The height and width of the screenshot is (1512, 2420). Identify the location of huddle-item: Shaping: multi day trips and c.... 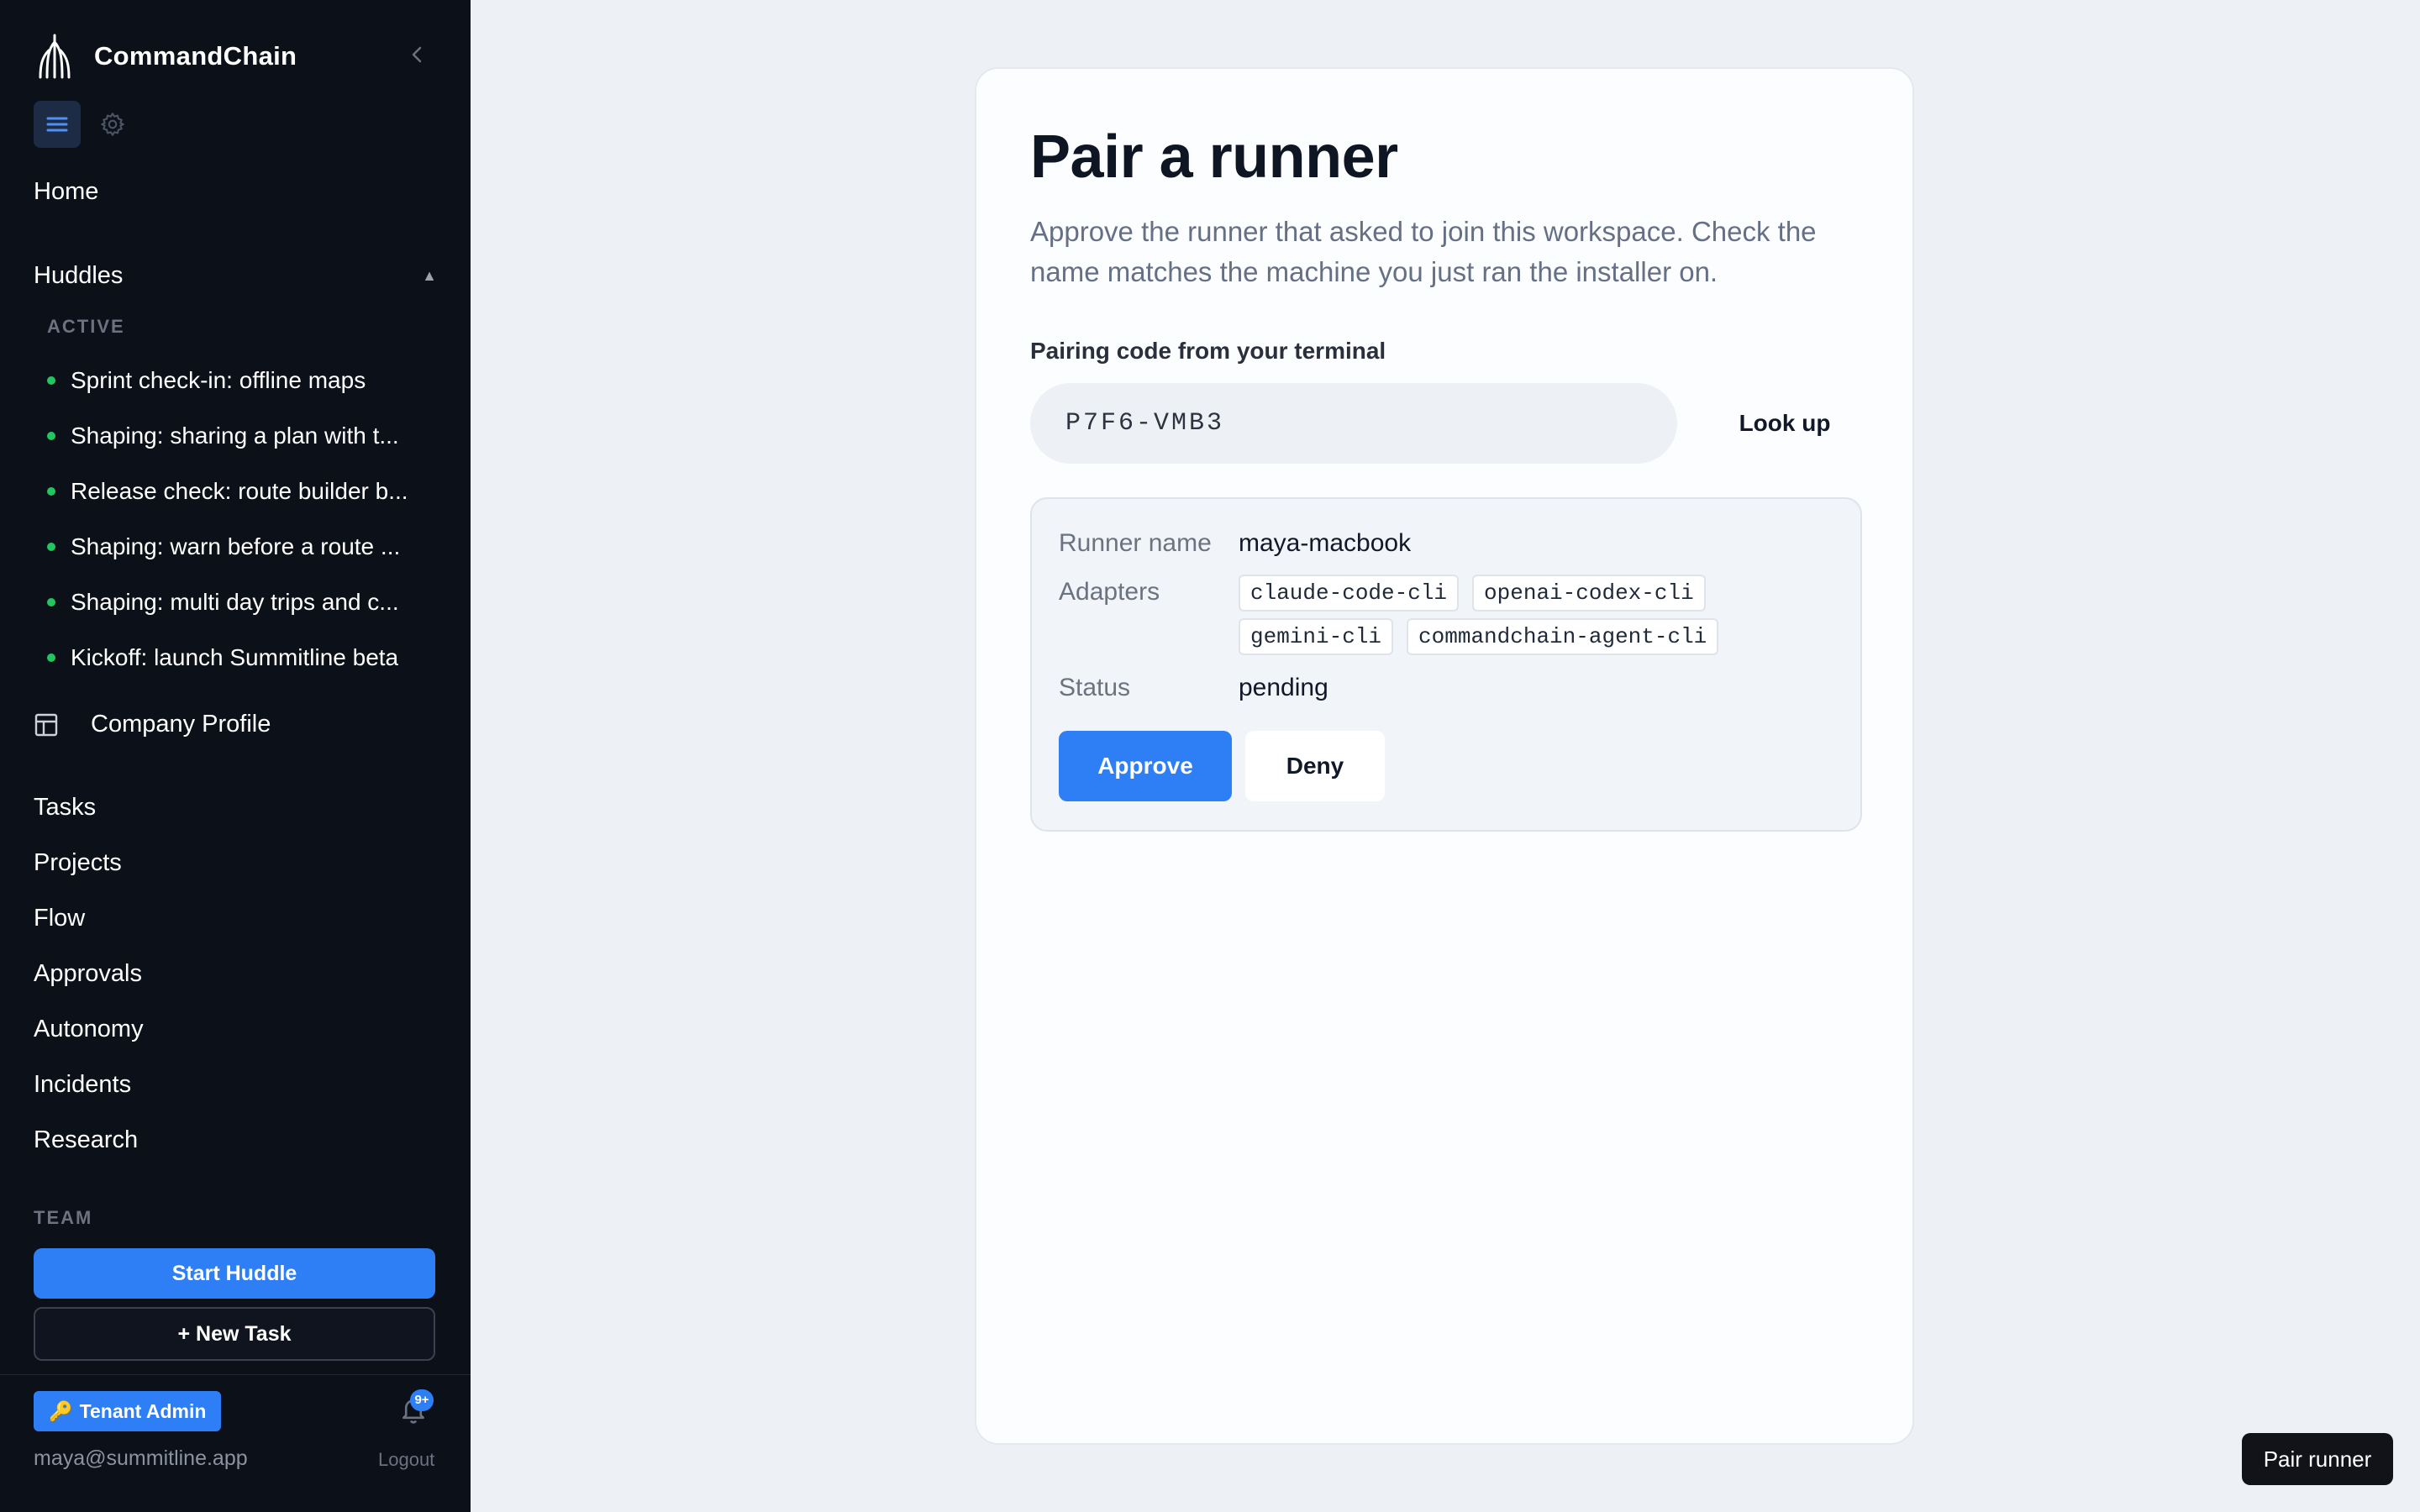
(242, 602).